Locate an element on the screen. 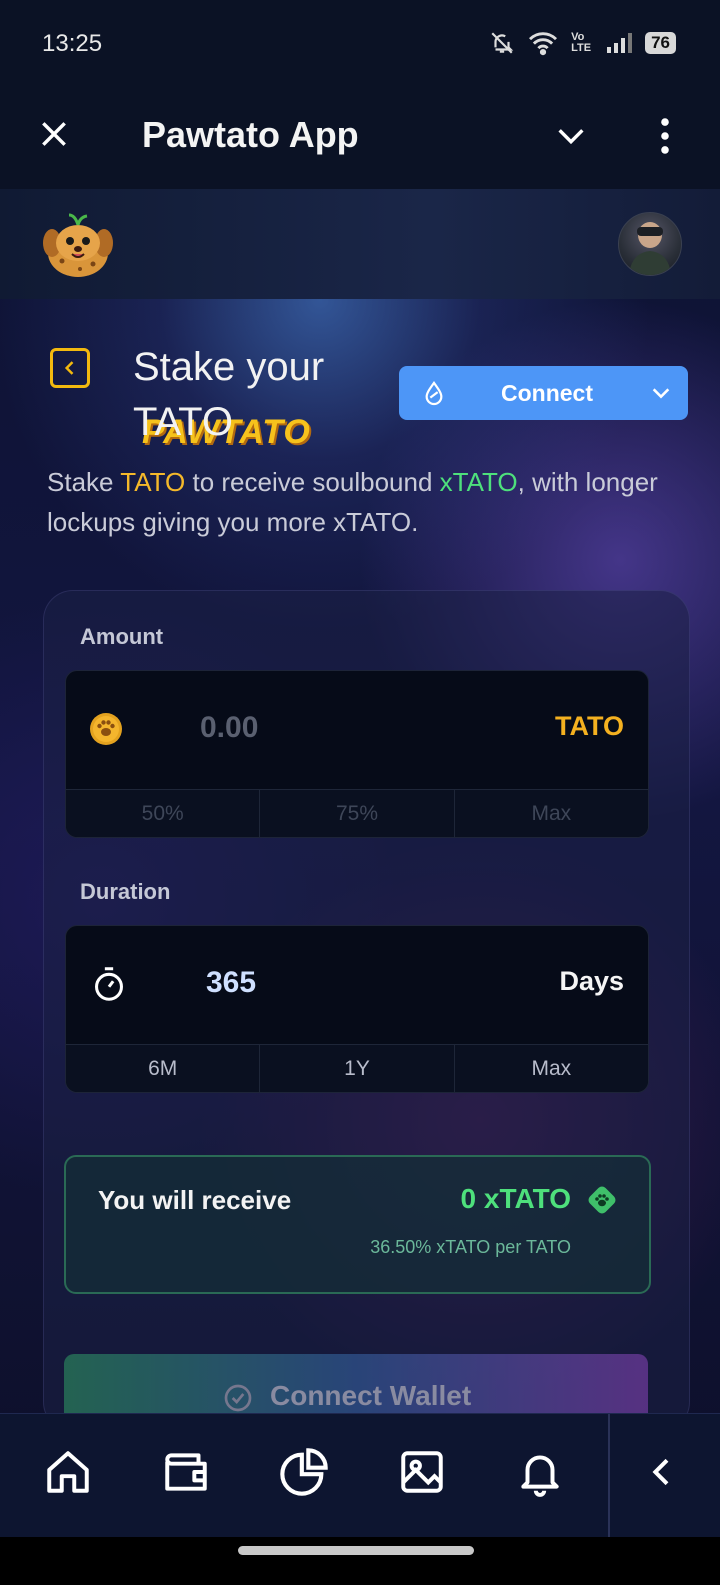  nav-home is located at coordinates (68, 1472).